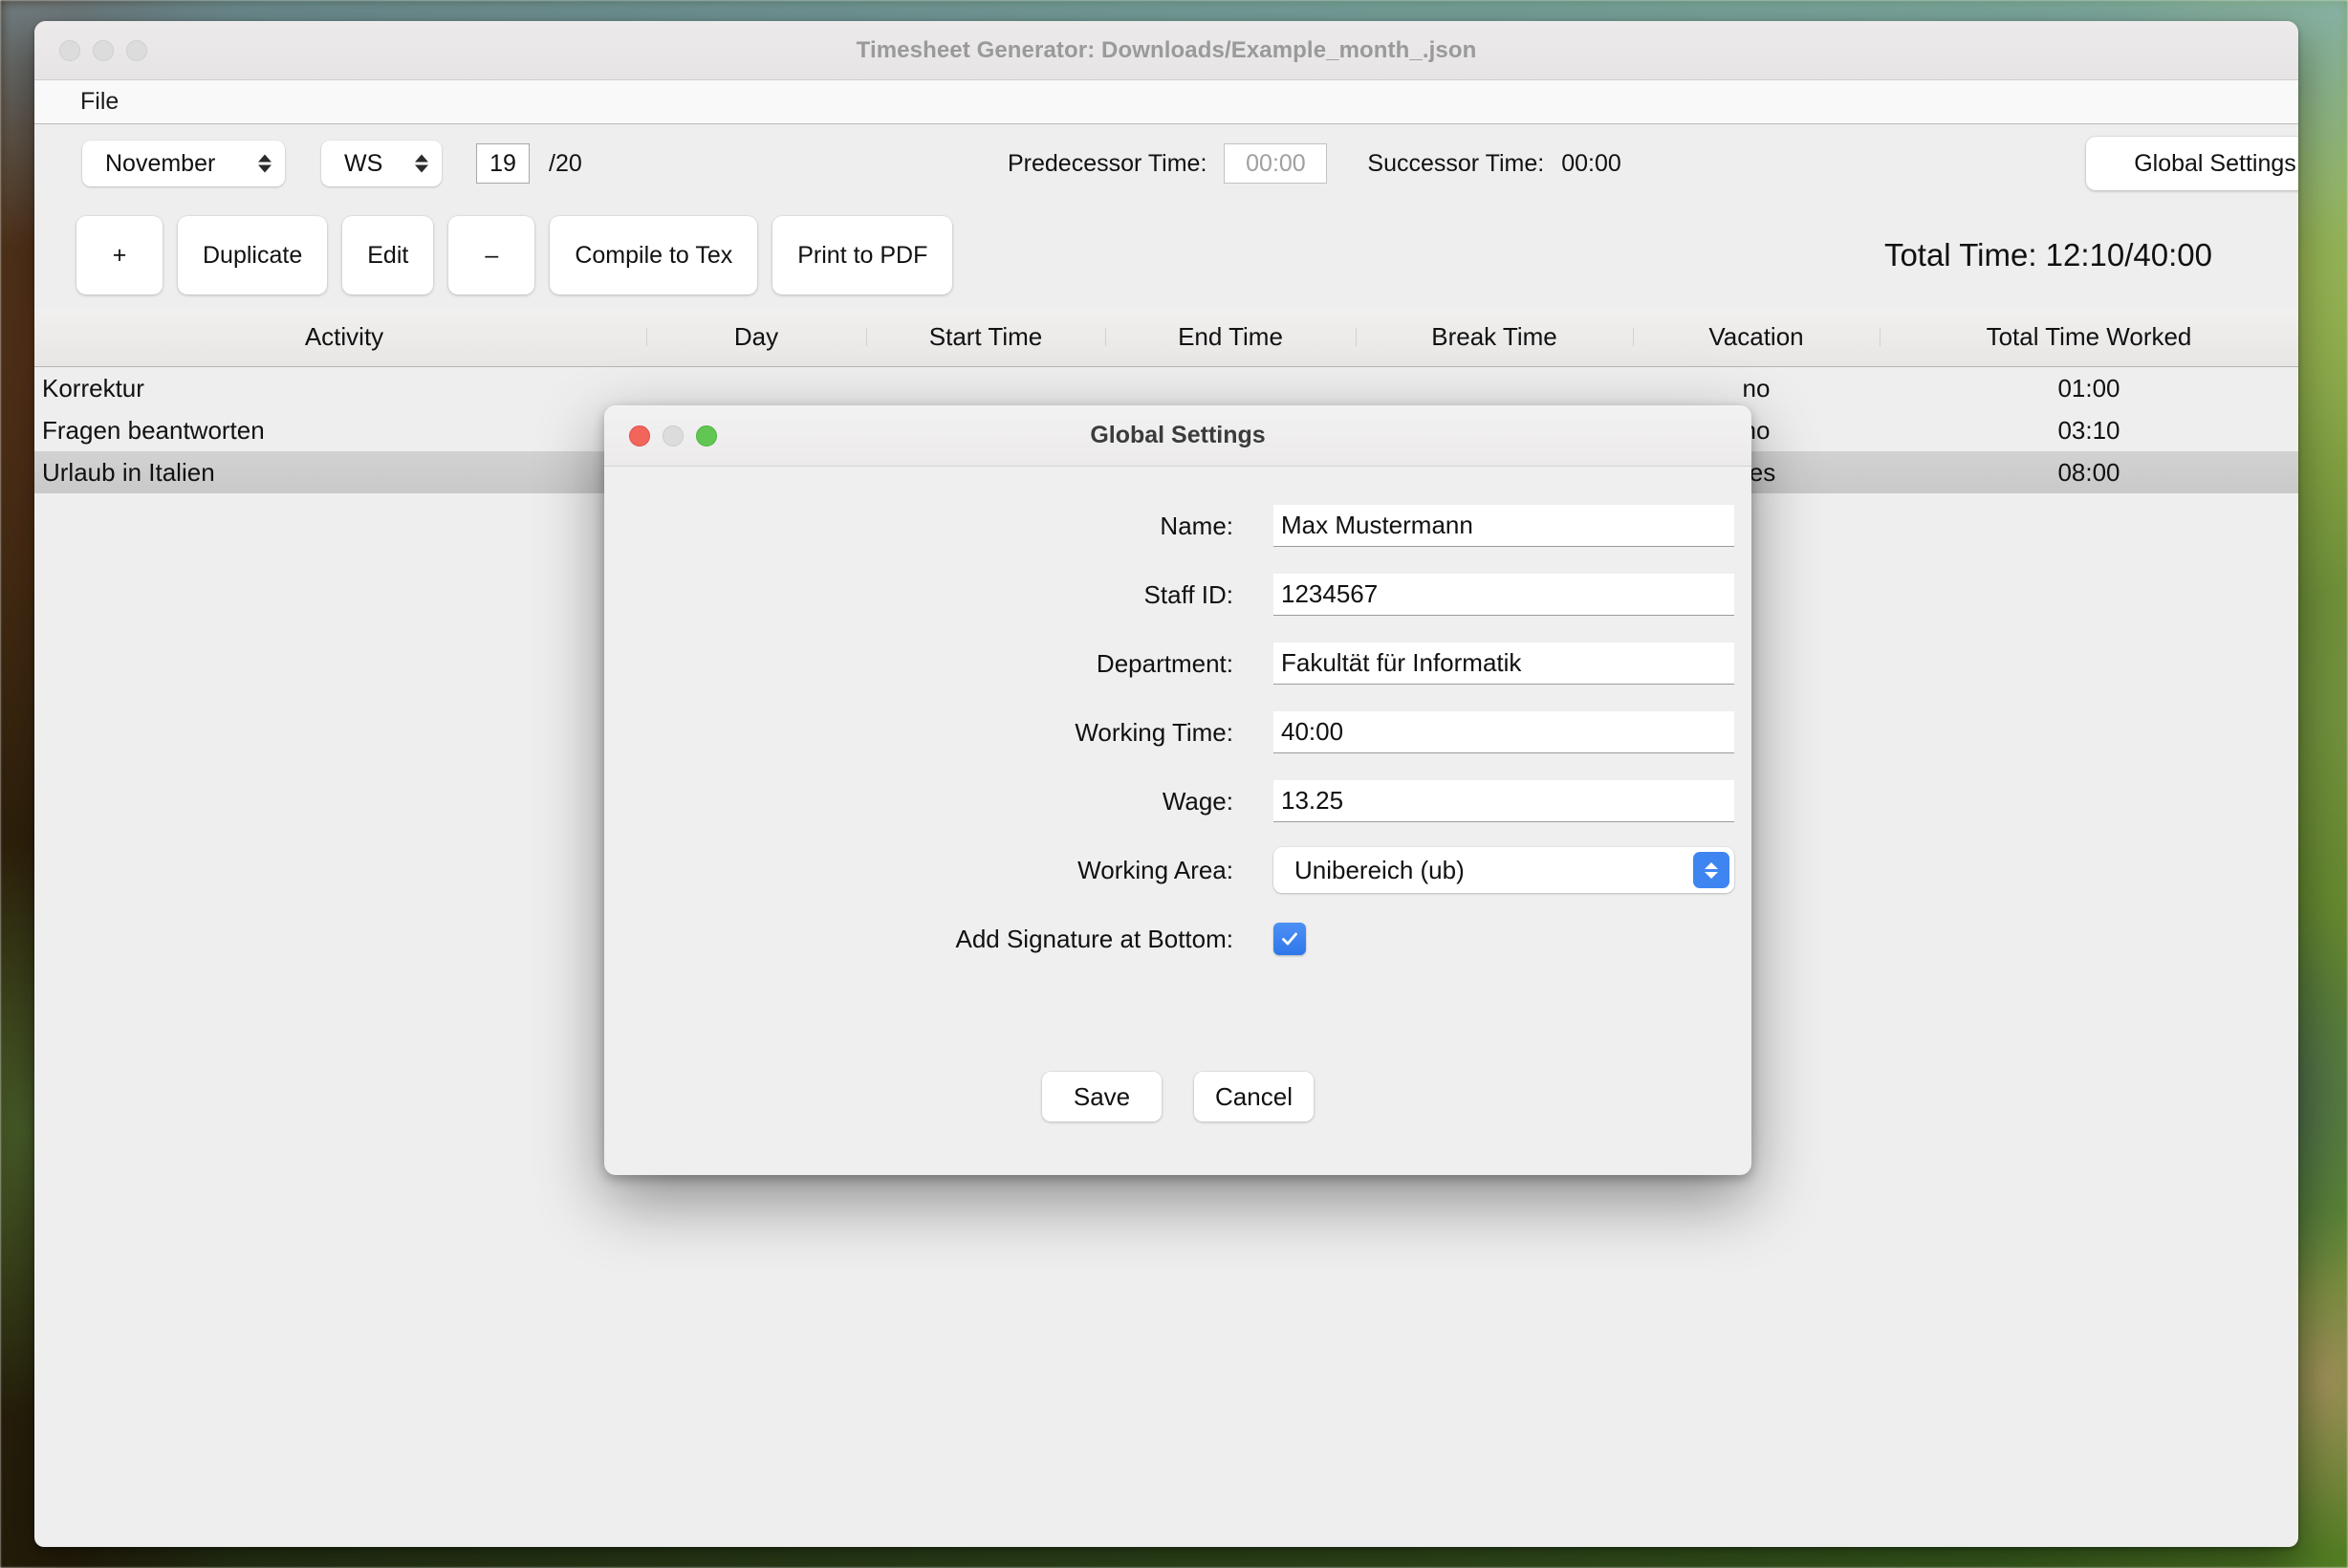 Image resolution: width=2348 pixels, height=1568 pixels. Describe the element at coordinates (1154, 732) in the screenshot. I see `working-time-label: Working Time:` at that location.